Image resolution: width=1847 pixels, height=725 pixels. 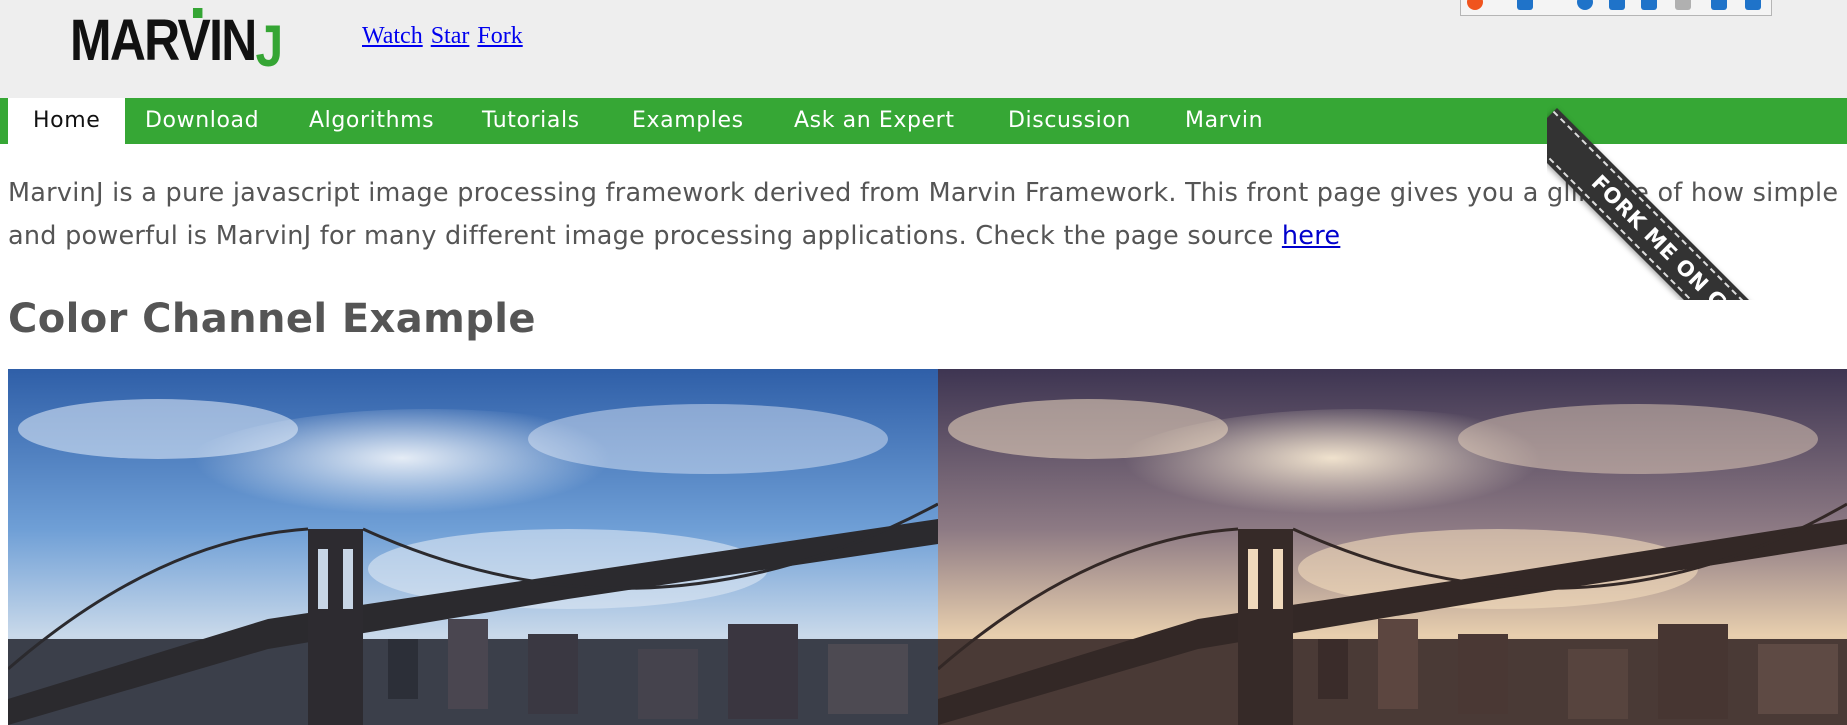 What do you see at coordinates (371, 121) in the screenshot?
I see `nav-item-algorithms: Algorithms` at bounding box center [371, 121].